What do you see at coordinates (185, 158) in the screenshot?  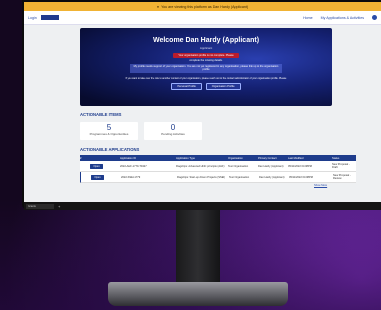 I see `col-type: Application Type` at bounding box center [185, 158].